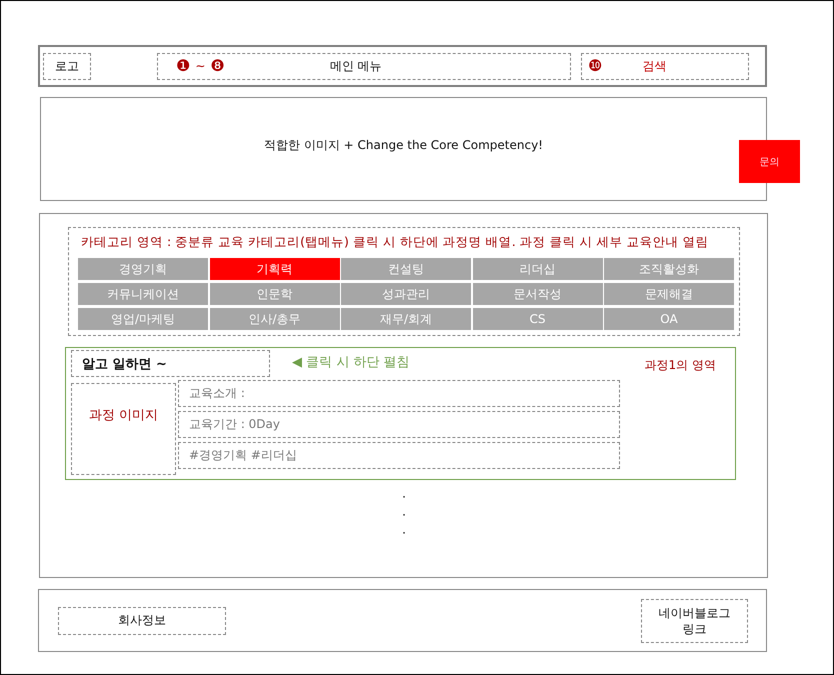 The height and width of the screenshot is (675, 834). I want to click on company-info-placeholder: 회사정보, so click(142, 620).